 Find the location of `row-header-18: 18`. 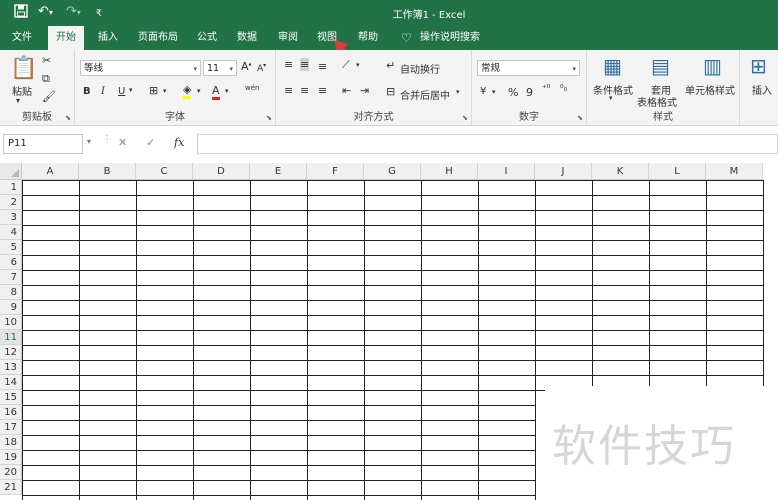

row-header-18: 18 is located at coordinates (11, 442).